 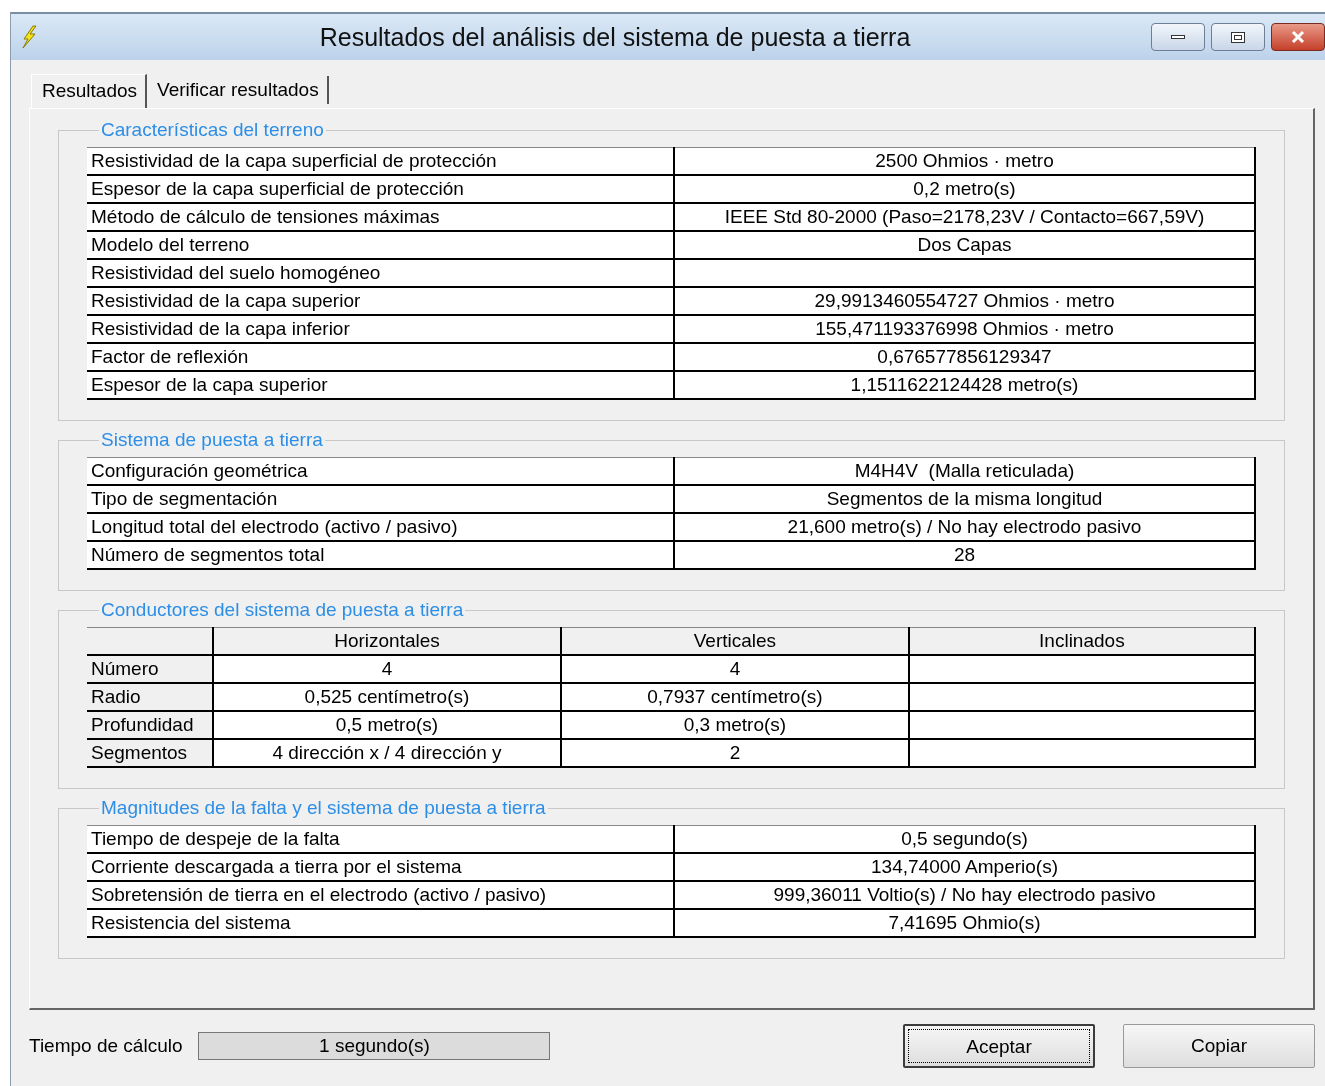 What do you see at coordinates (964, 217) in the screenshot?
I see `table-cell: IEEE Std 80-2000 (Paso=2178,23V / Contacto=667,59V)` at bounding box center [964, 217].